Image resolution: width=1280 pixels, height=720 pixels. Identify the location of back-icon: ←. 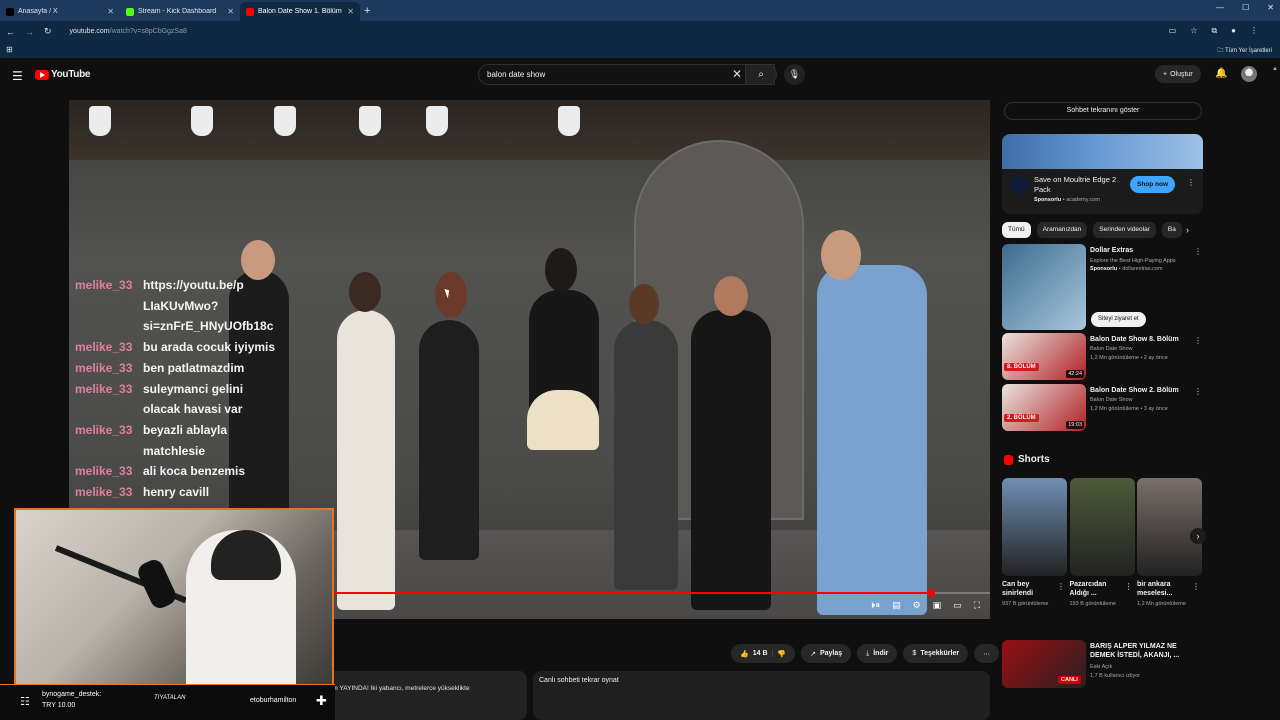
(10, 32).